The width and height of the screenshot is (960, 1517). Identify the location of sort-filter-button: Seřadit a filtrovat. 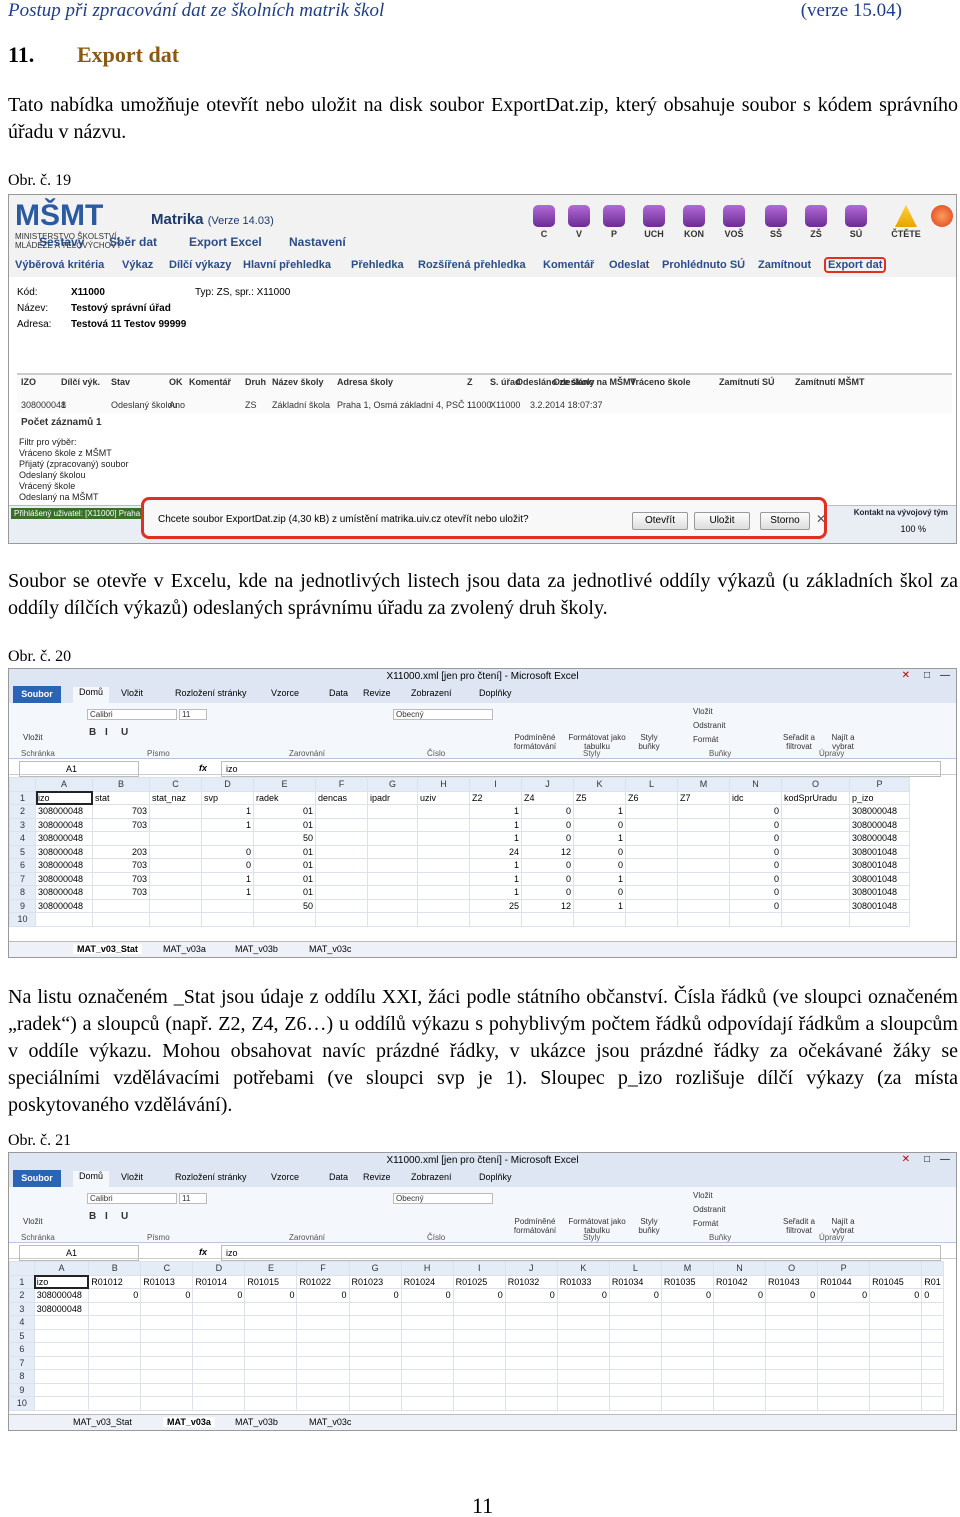
(799, 742).